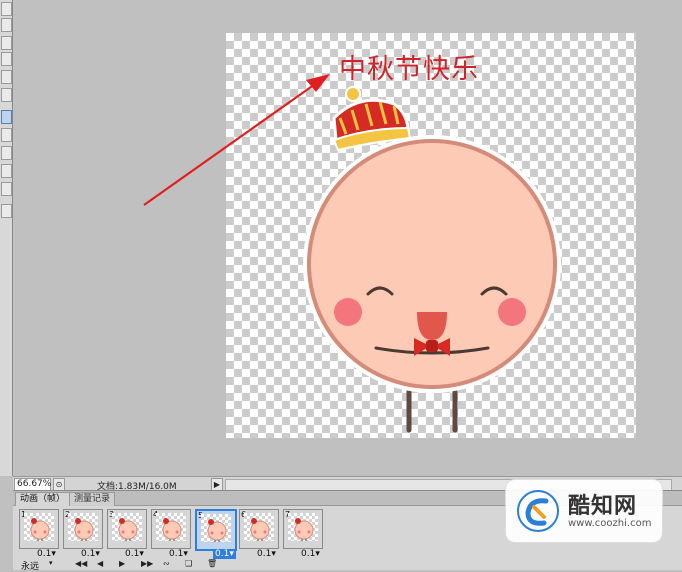 The image size is (682, 572). What do you see at coordinates (603, 506) in the screenshot?
I see `watermark-site-name: 酷知网` at bounding box center [603, 506].